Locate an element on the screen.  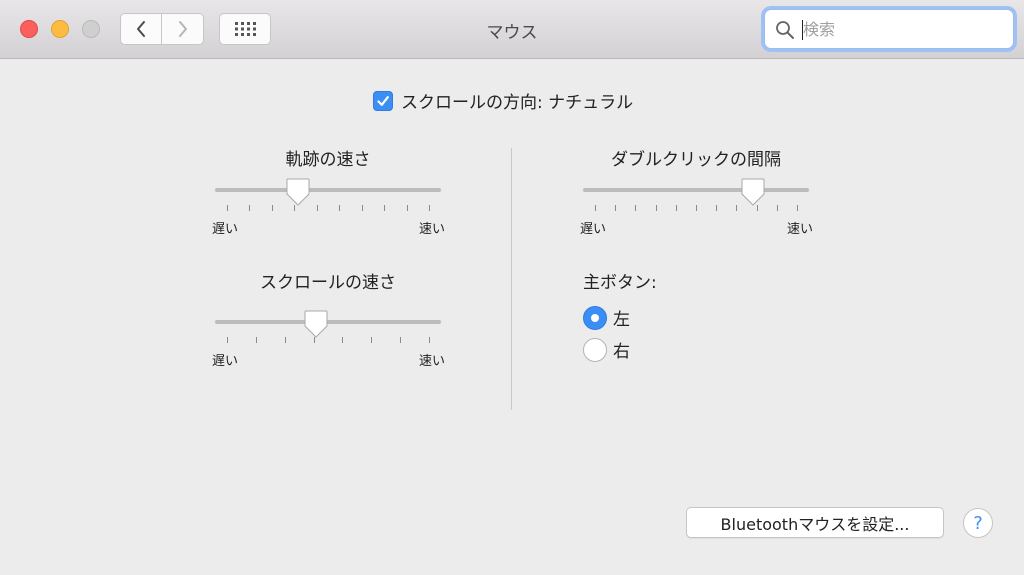
chevron-left-icon is located at coordinates (141, 29).